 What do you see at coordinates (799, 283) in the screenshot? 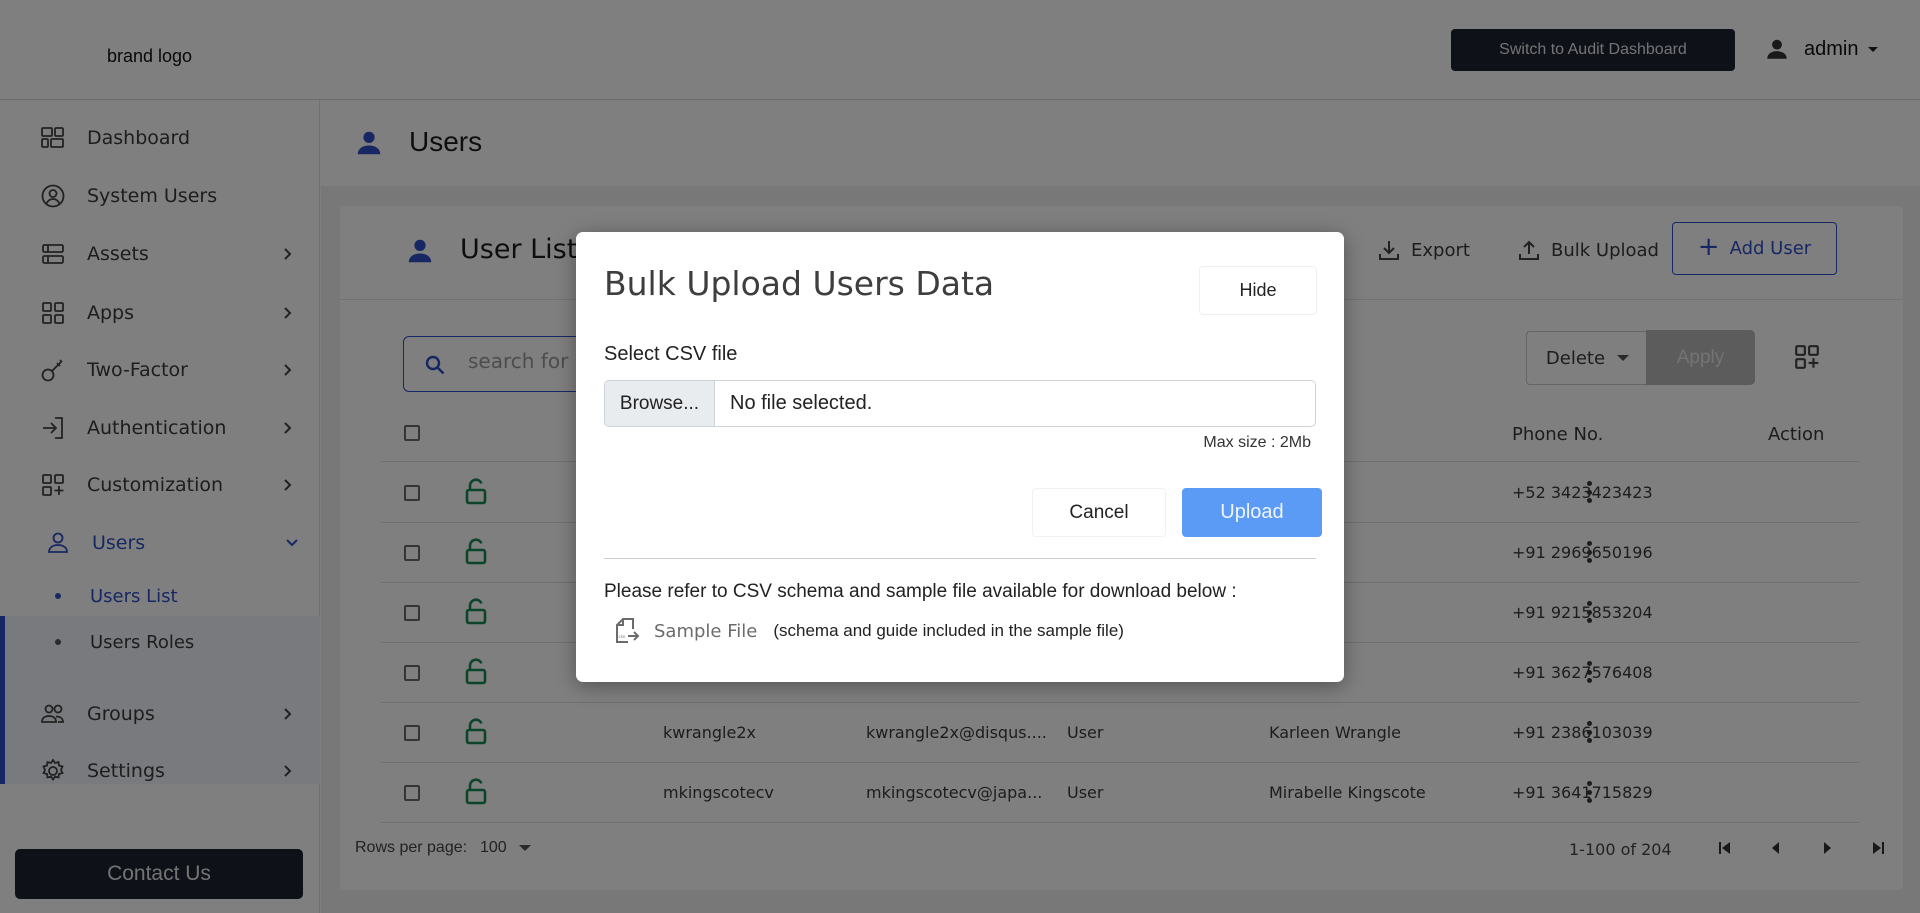
I see `modal-title: Bulk Upload Users Data` at bounding box center [799, 283].